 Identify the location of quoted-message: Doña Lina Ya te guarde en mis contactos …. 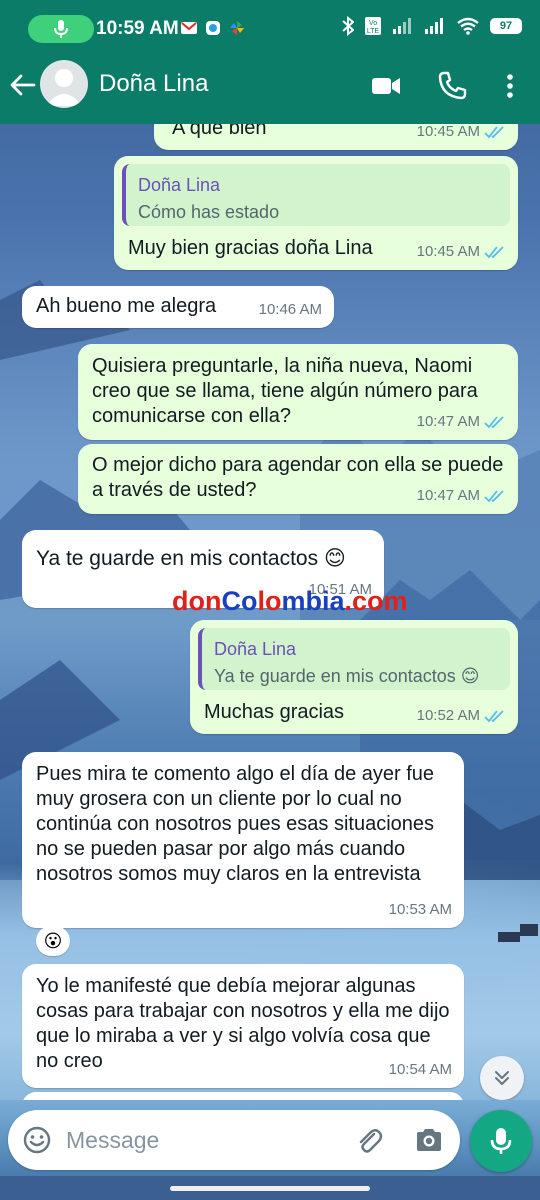
(354, 659).